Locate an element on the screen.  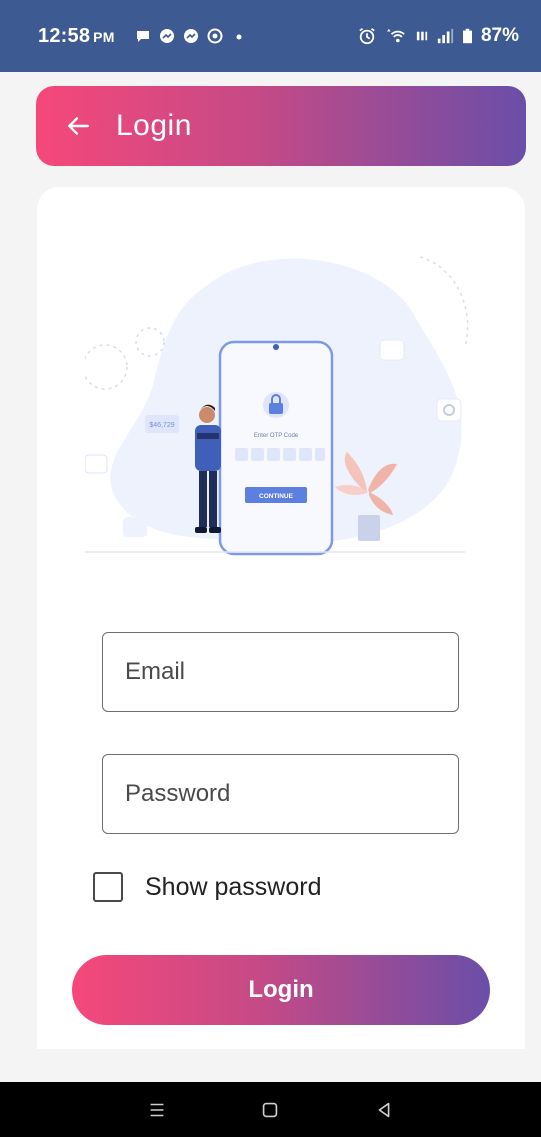
navigation-bar is located at coordinates (270, 1109).